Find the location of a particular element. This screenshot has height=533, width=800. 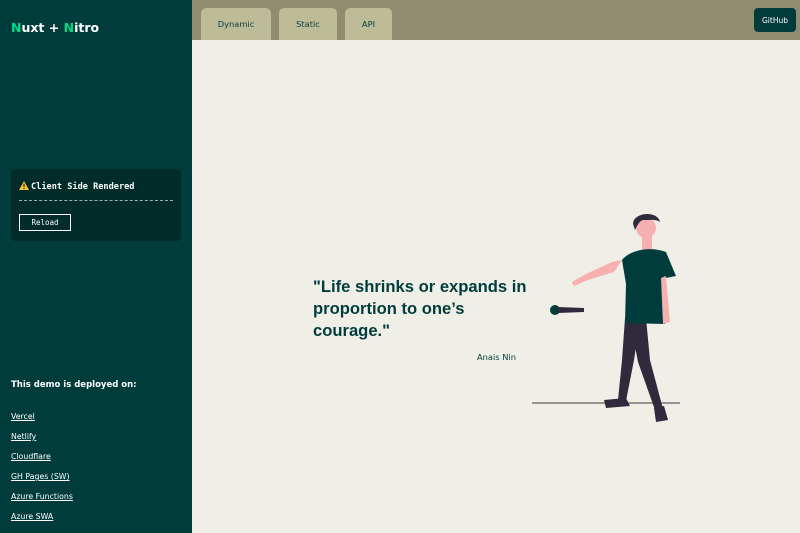

render-mode-card: Client Side Rendered Reload is located at coordinates (96, 205).